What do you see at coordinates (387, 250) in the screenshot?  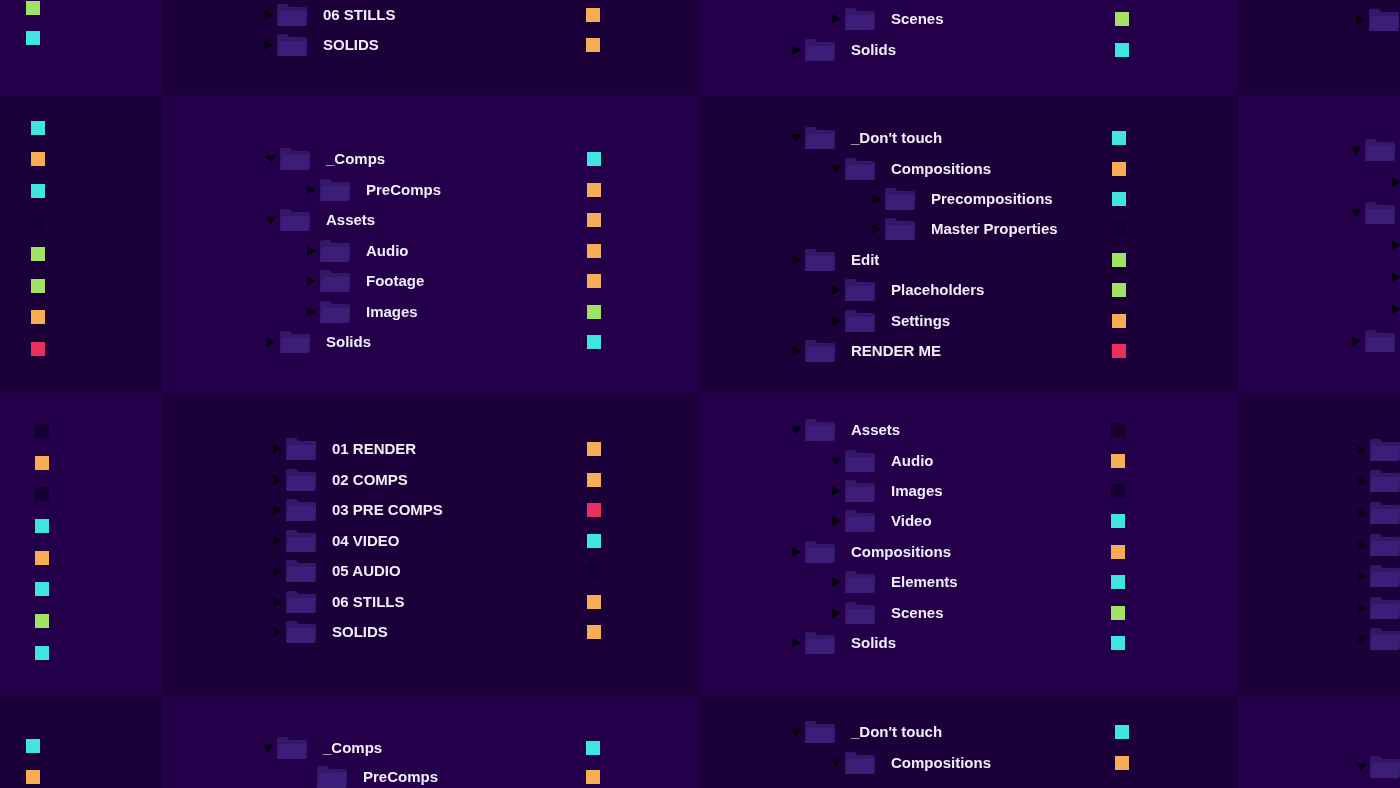 I see `folder-name: Audio` at bounding box center [387, 250].